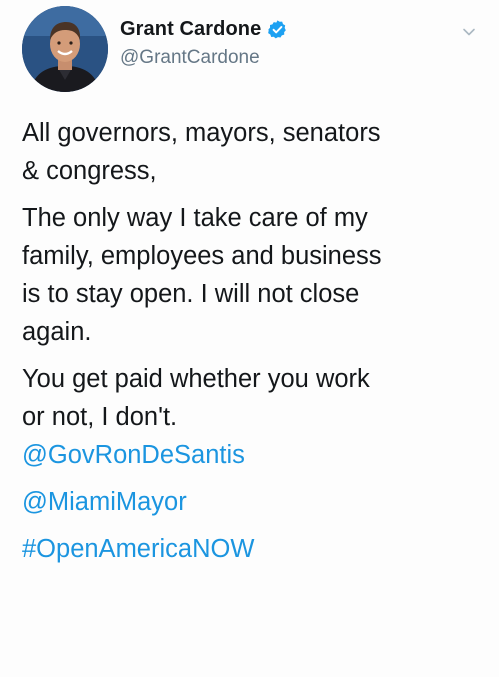 This screenshot has width=499, height=677. Describe the element at coordinates (204, 58) in the screenshot. I see `author-handle: @GrantCardone` at that location.